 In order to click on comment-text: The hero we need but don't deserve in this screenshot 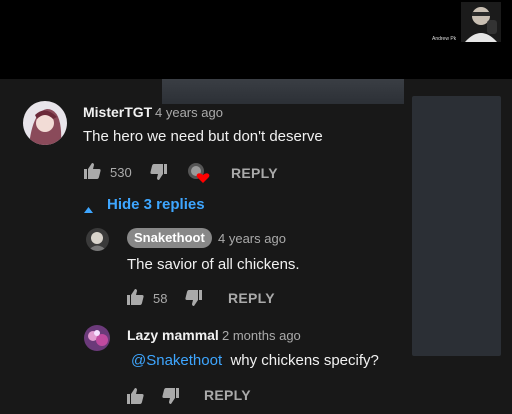, I will do `click(203, 136)`.